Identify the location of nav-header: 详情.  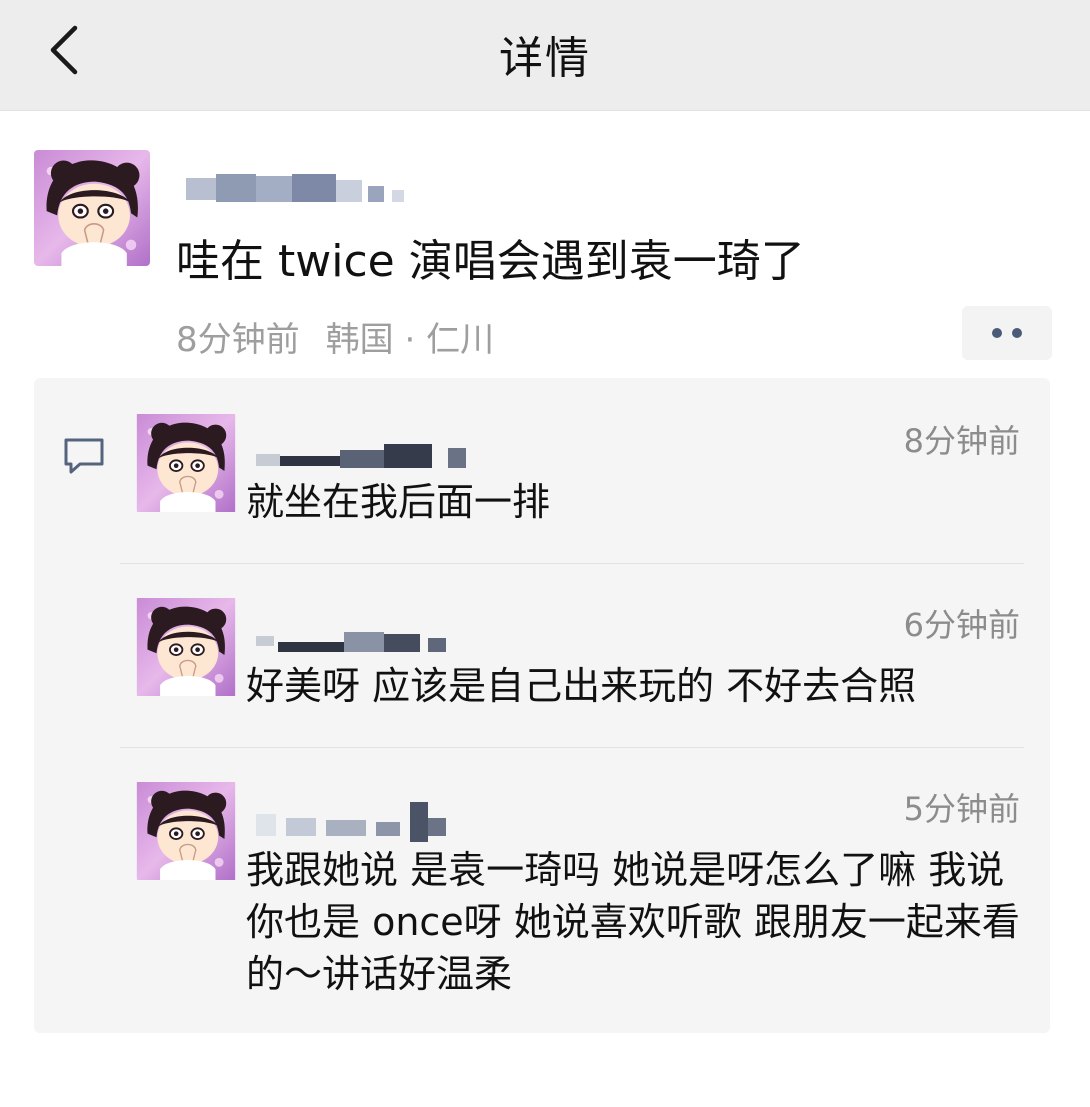
(545, 55).